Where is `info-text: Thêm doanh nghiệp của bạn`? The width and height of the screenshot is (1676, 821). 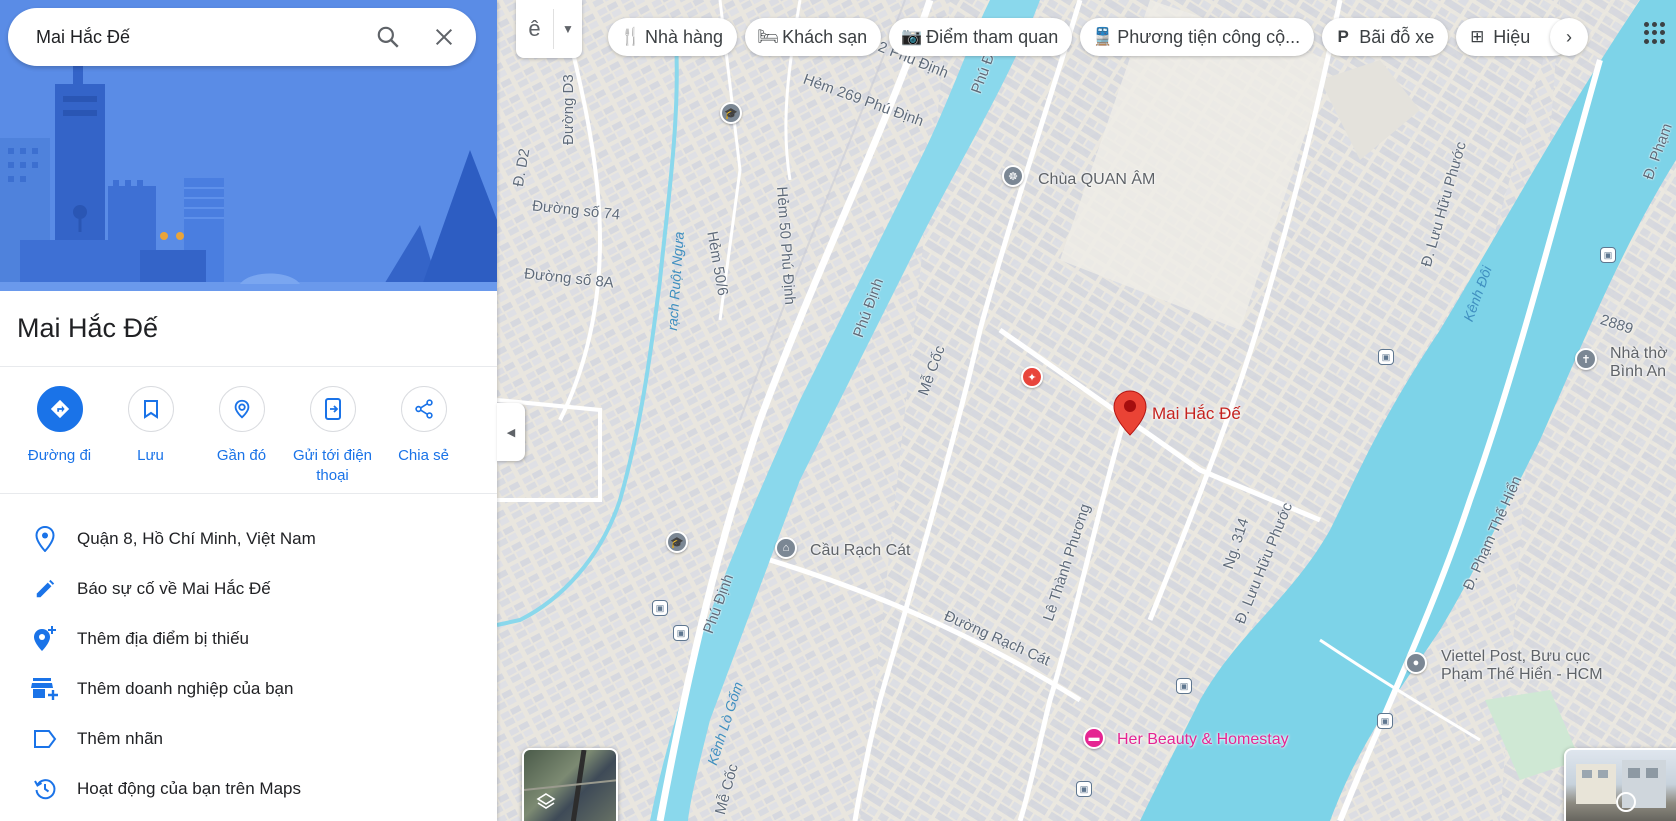
info-text: Thêm doanh nghiệp của bạn is located at coordinates (185, 688).